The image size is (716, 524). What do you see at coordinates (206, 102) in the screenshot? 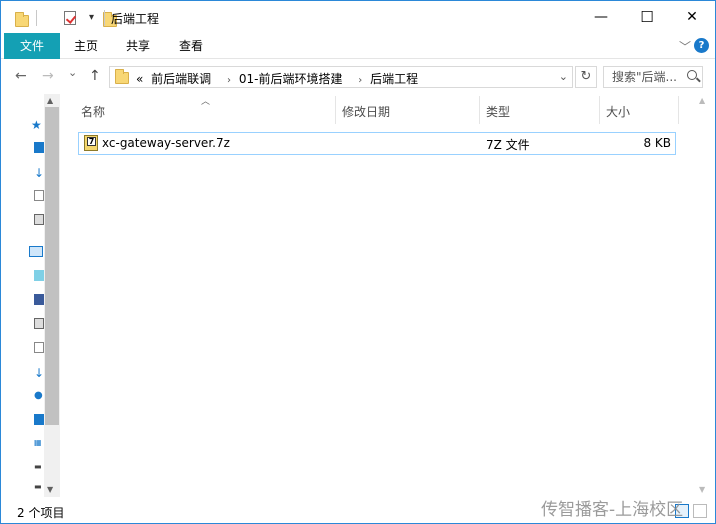
I see `sort-ascending-icon: ︿` at bounding box center [206, 102].